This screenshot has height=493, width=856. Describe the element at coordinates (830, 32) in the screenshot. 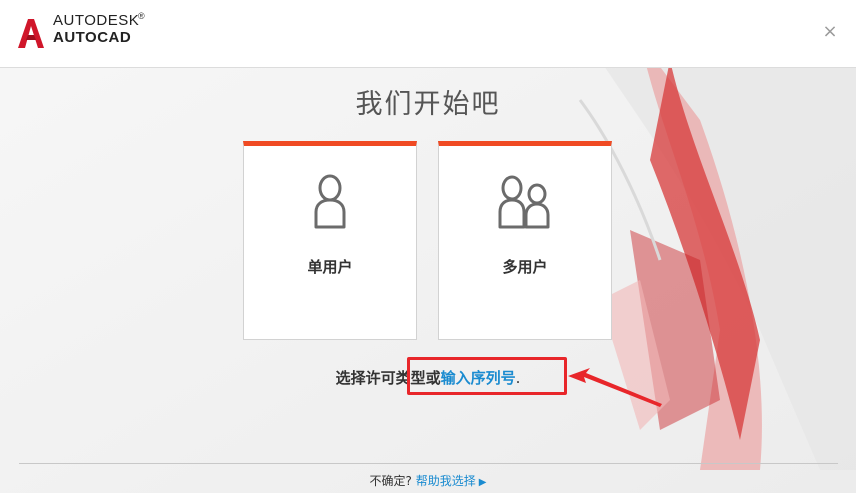

I see `close-icon: ×` at that location.